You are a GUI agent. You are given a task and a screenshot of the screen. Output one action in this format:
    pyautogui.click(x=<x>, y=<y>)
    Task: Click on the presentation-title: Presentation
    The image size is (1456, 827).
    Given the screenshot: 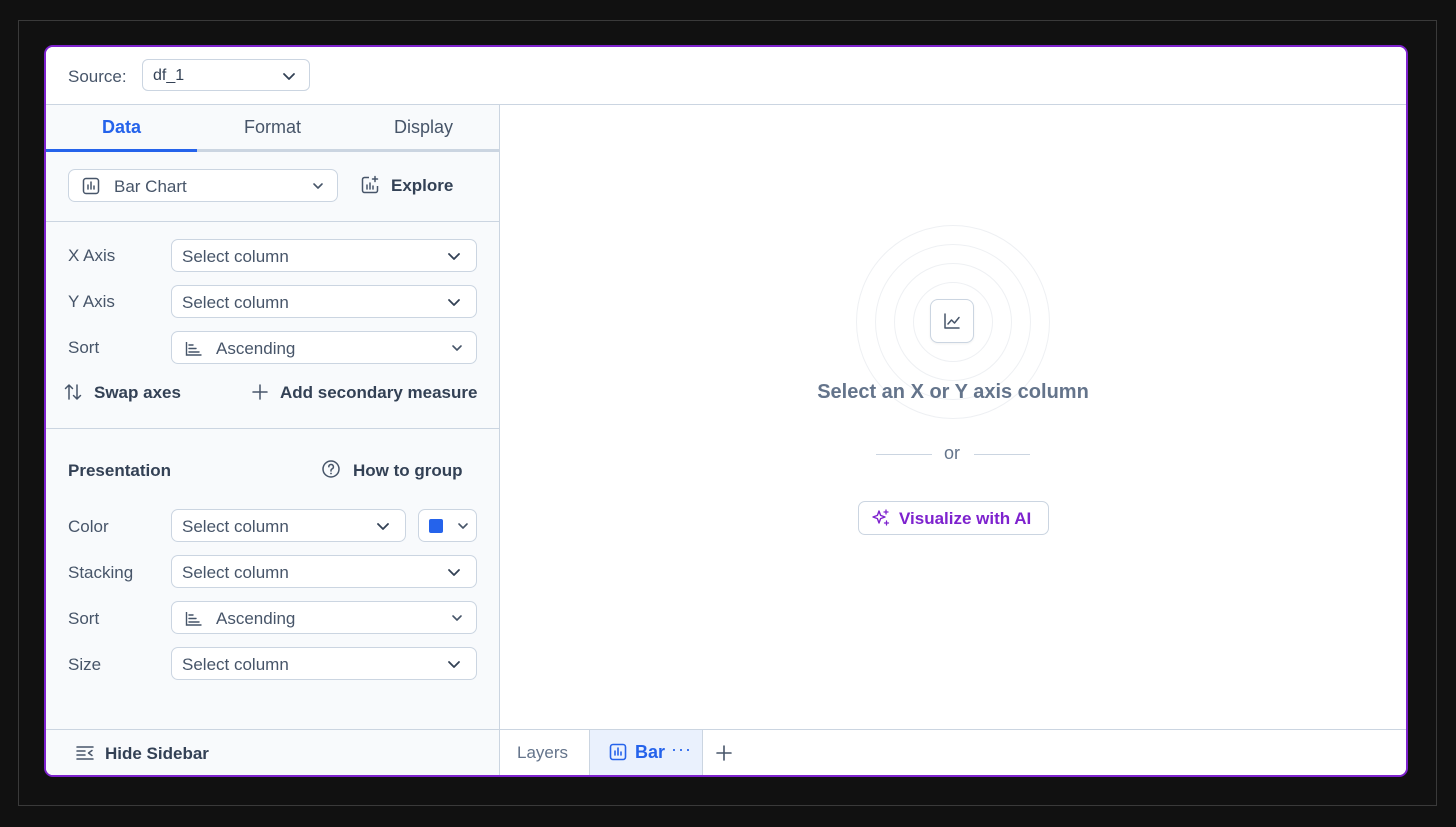 What is the action you would take?
    pyautogui.click(x=119, y=470)
    